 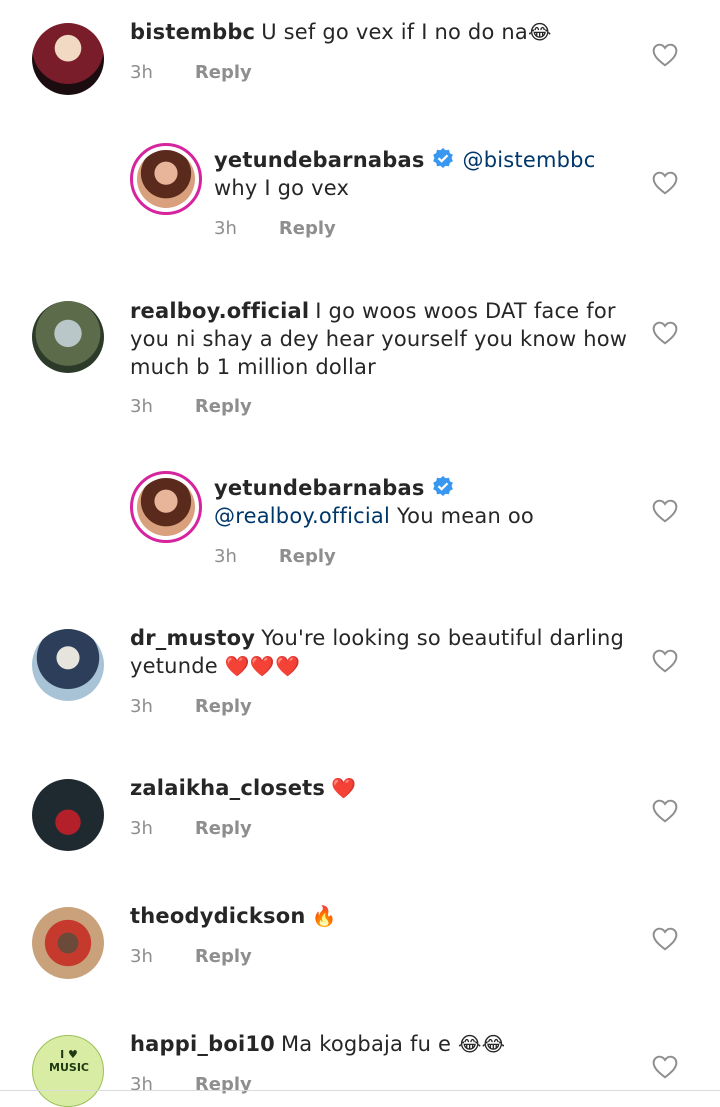 What do you see at coordinates (539, 32) in the screenshot?
I see `emoji-laugh: 😂` at bounding box center [539, 32].